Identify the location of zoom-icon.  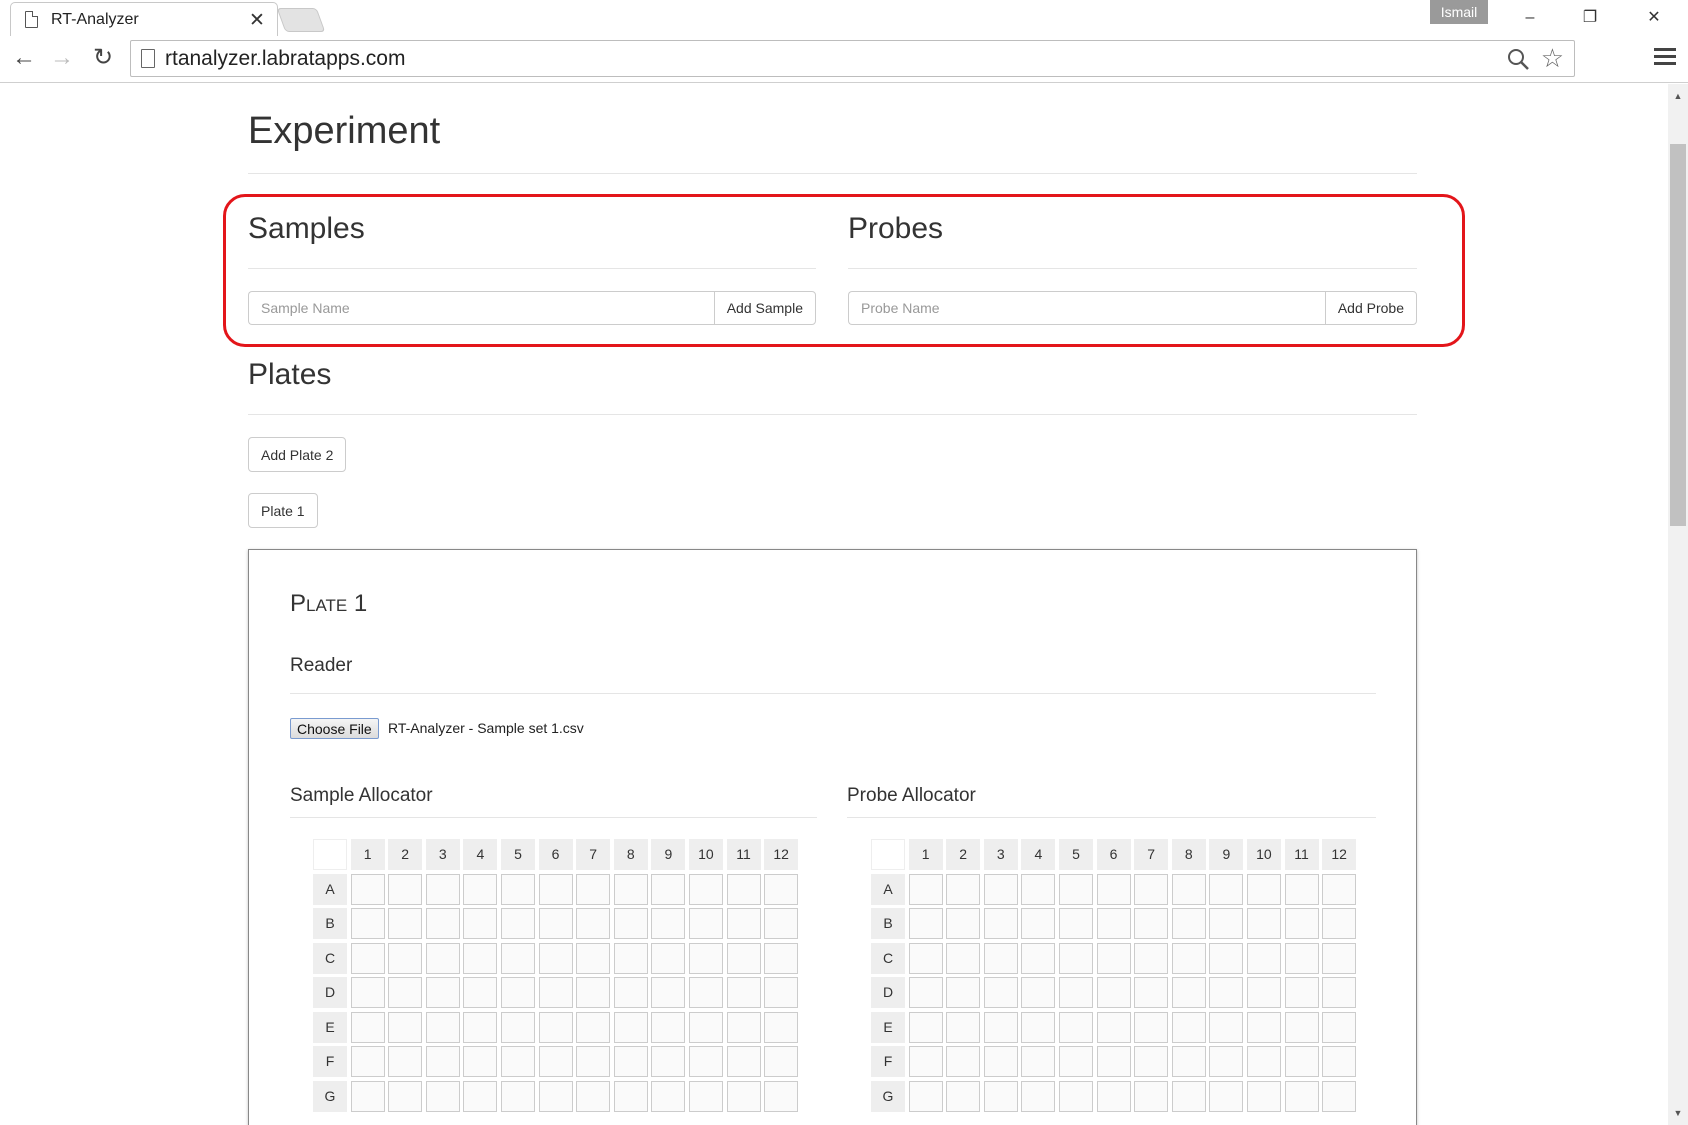
(1518, 59).